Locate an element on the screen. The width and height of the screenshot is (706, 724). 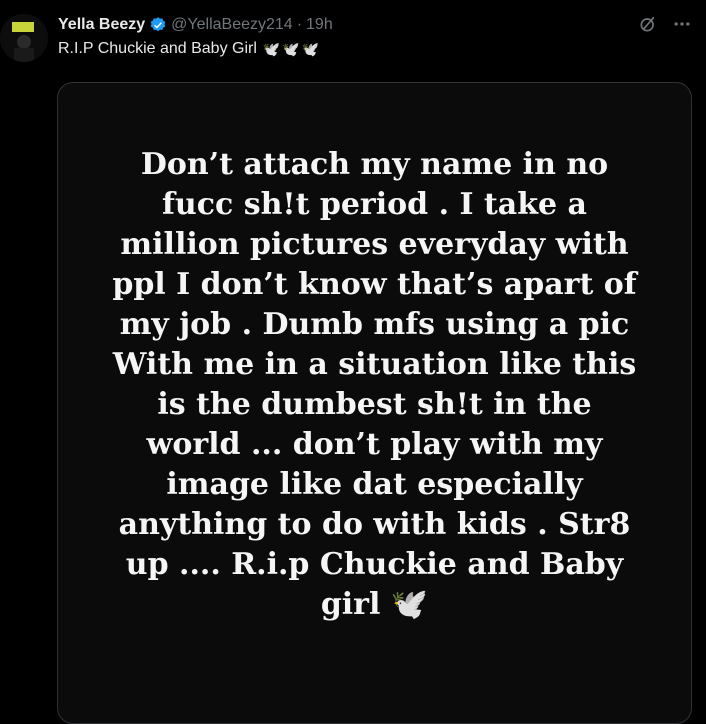
tweet-header: Yella Beezy @YellaBeezy214 · 19h is located at coordinates (375, 25).